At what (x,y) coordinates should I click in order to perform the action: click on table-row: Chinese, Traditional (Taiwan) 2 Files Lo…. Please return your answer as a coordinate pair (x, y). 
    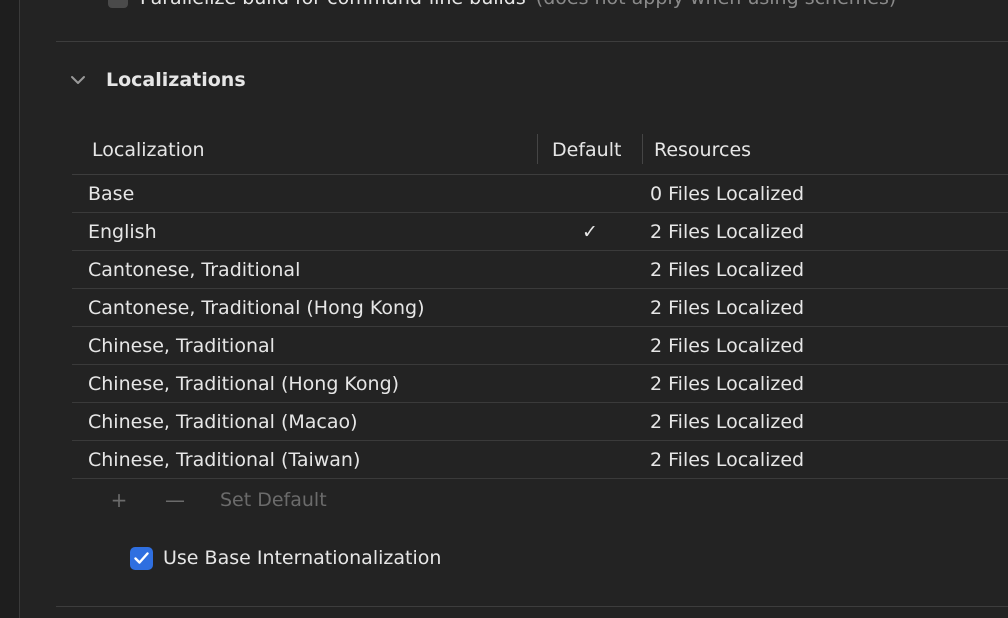
    Looking at the image, I should click on (540, 460).